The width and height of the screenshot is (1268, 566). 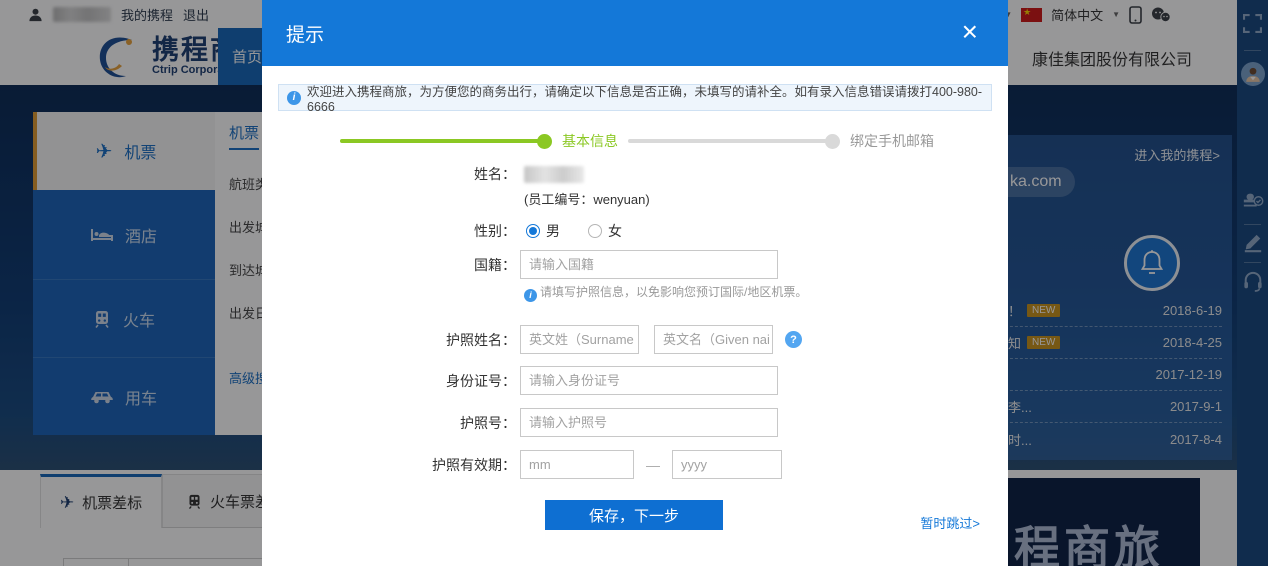 What do you see at coordinates (495, 174) in the screenshot?
I see `name-label: 姓名：` at bounding box center [495, 174].